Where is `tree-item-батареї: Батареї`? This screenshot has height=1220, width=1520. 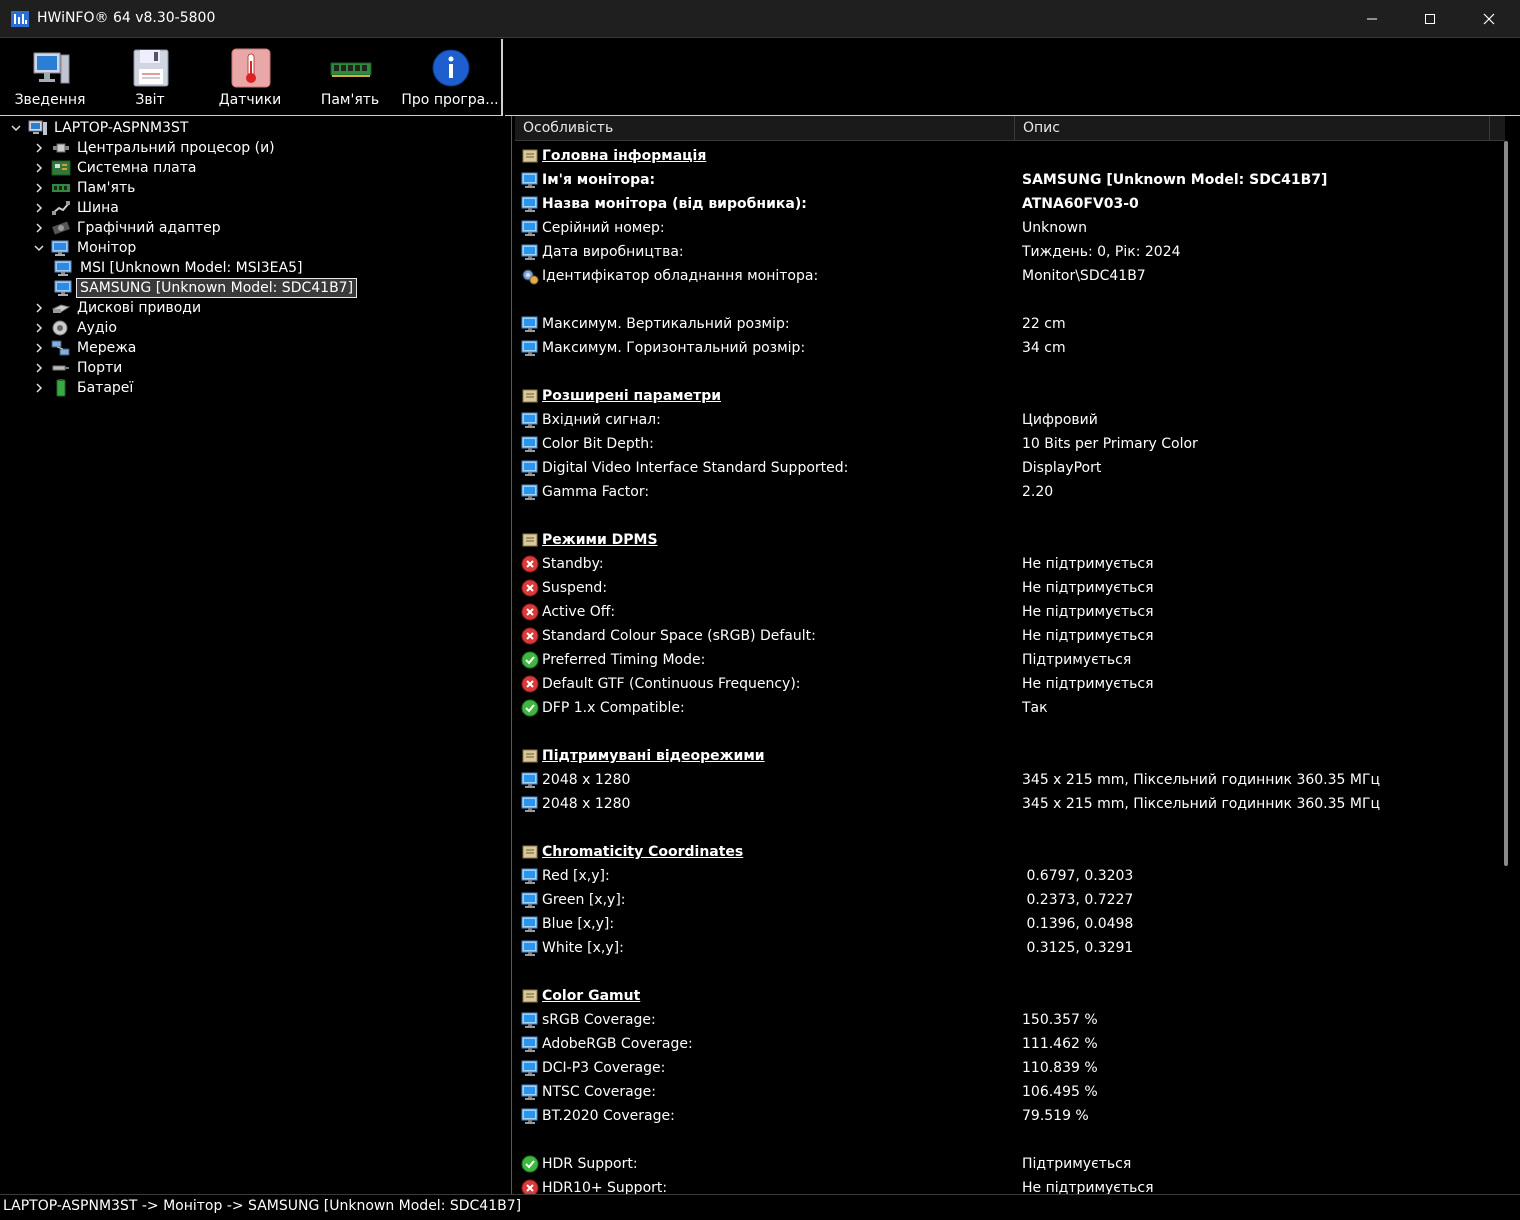 tree-item-батареї: Батареї is located at coordinates (83, 388).